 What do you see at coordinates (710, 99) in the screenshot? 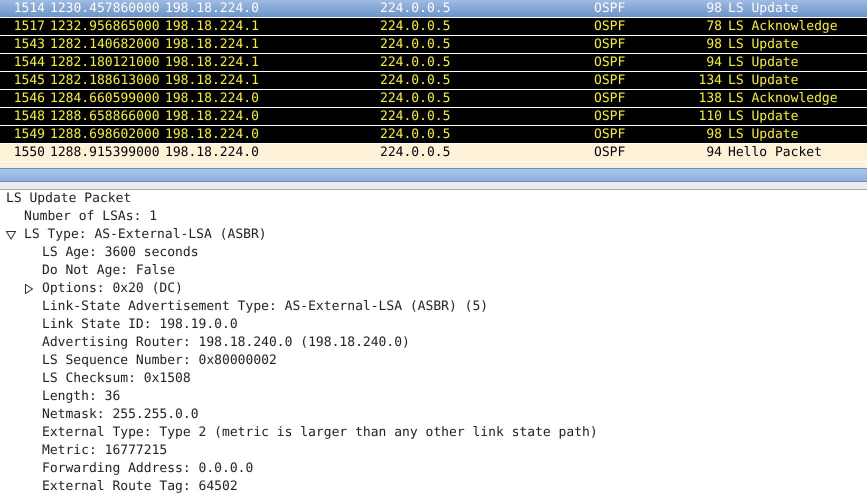
I see `packet-length: 138` at bounding box center [710, 99].